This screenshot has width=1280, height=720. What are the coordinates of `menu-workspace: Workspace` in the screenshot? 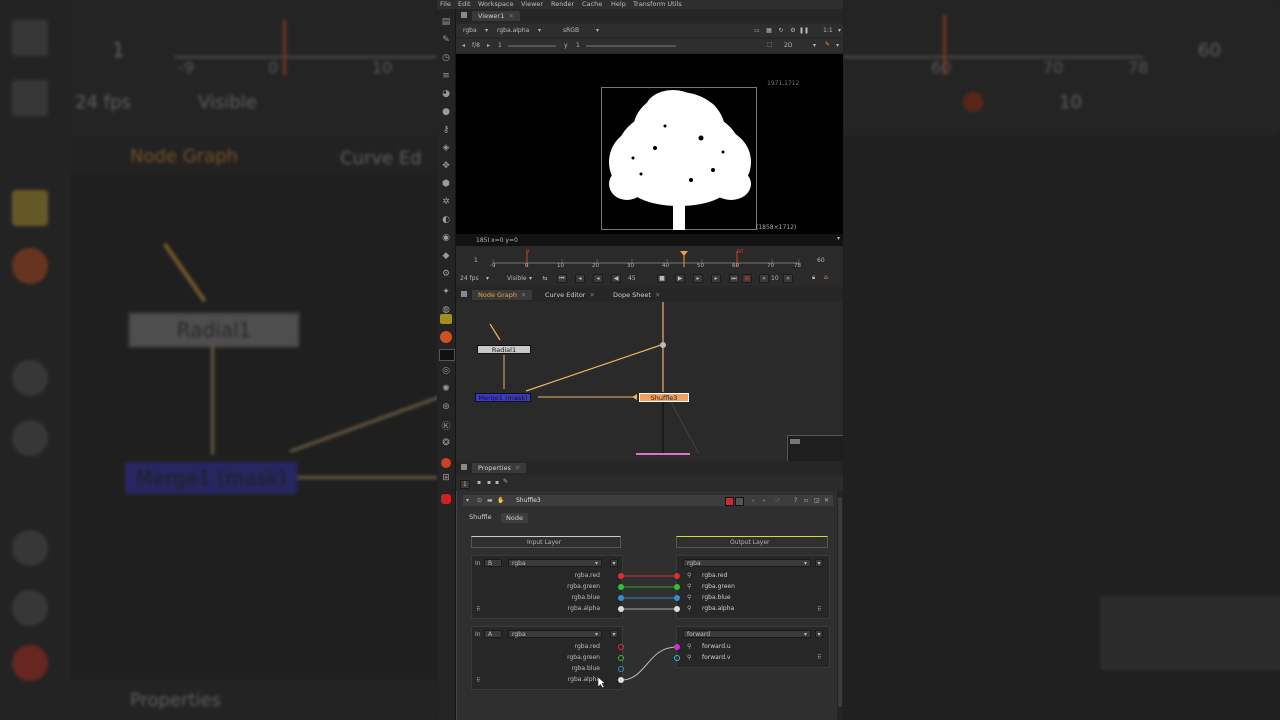 It's located at (496, 4).